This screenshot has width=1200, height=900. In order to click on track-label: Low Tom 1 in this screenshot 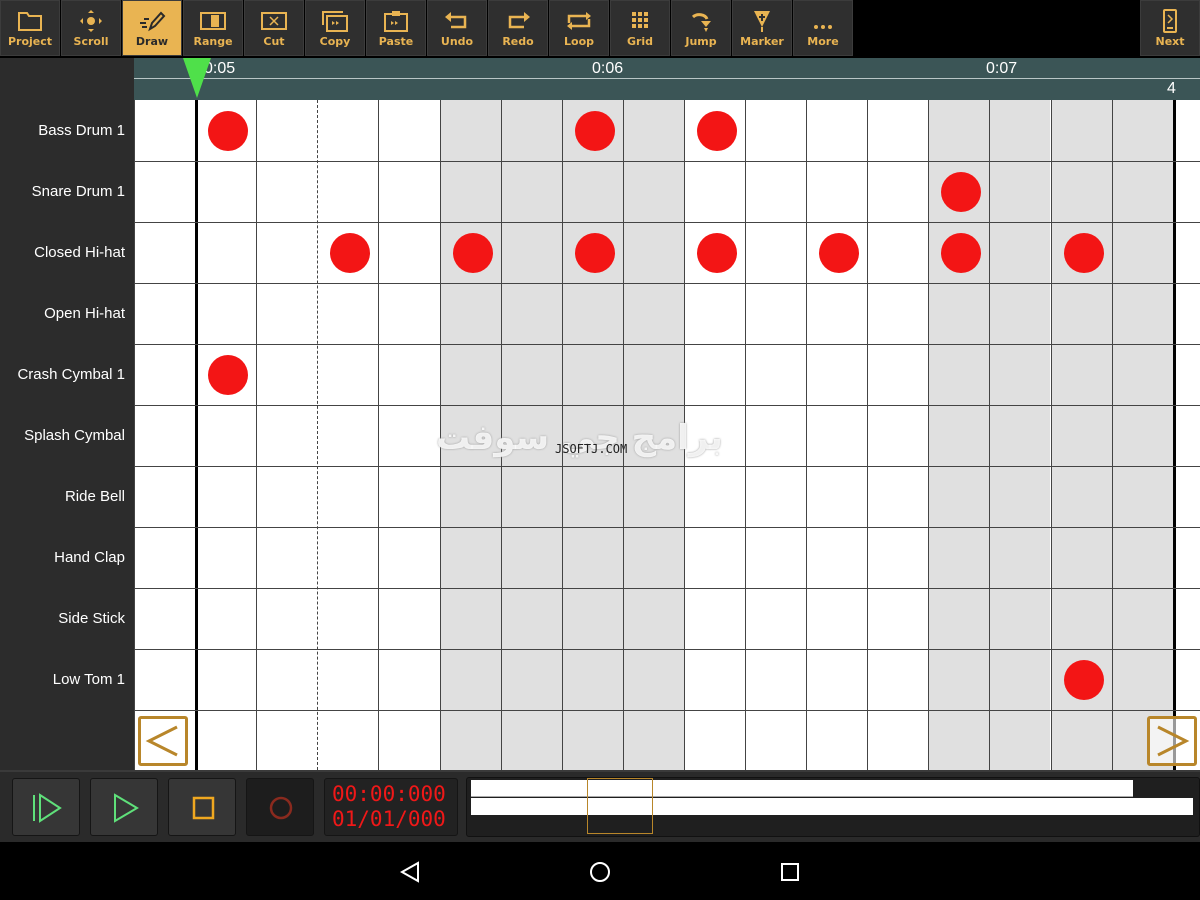, I will do `click(89, 679)`.